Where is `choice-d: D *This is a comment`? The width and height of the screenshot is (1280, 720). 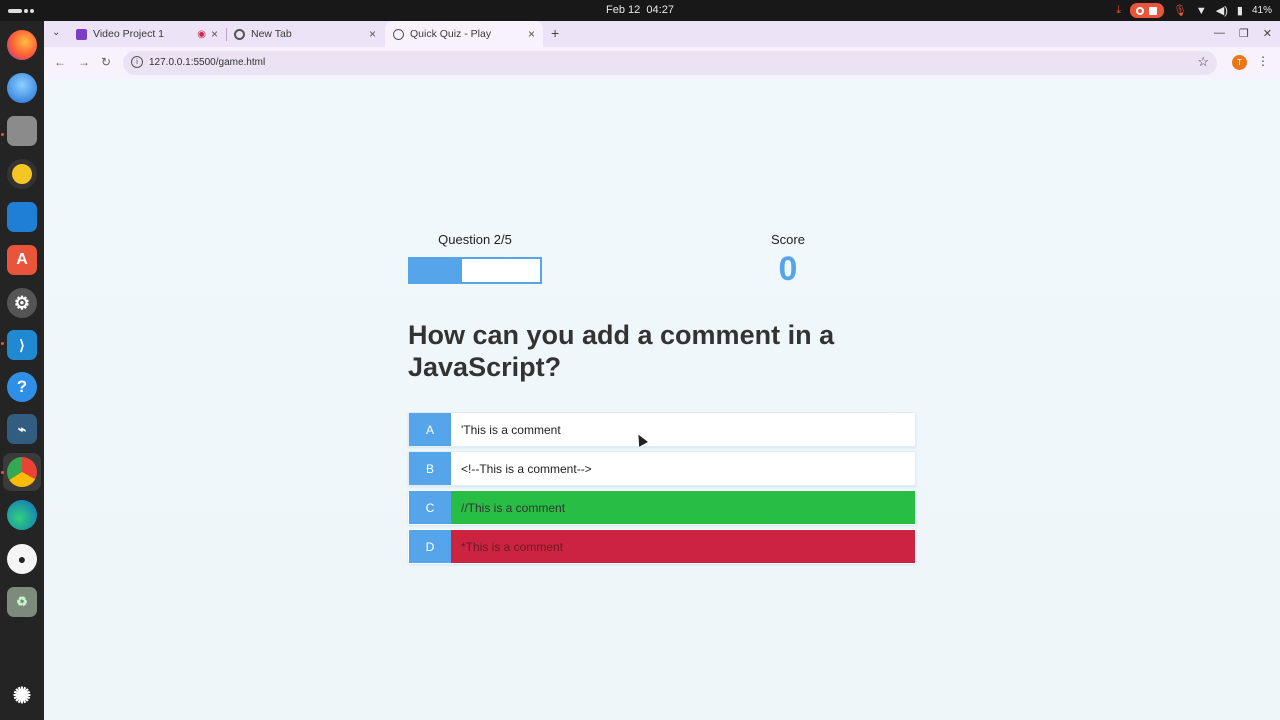 choice-d: D *This is a comment is located at coordinates (662, 546).